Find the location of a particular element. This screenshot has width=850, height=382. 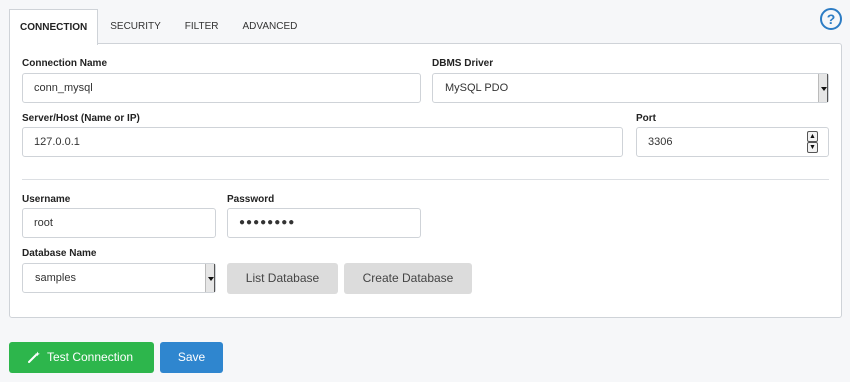

help-icon: ? is located at coordinates (831, 19).